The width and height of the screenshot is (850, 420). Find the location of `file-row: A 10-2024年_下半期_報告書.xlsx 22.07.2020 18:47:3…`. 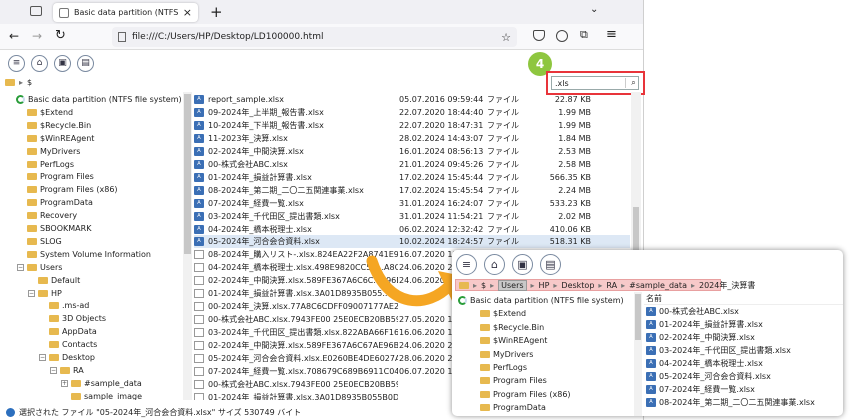

file-row: A 10-2024年_下半期_報告書.xlsx 22.07.2020 18:47:3… is located at coordinates (412, 125).